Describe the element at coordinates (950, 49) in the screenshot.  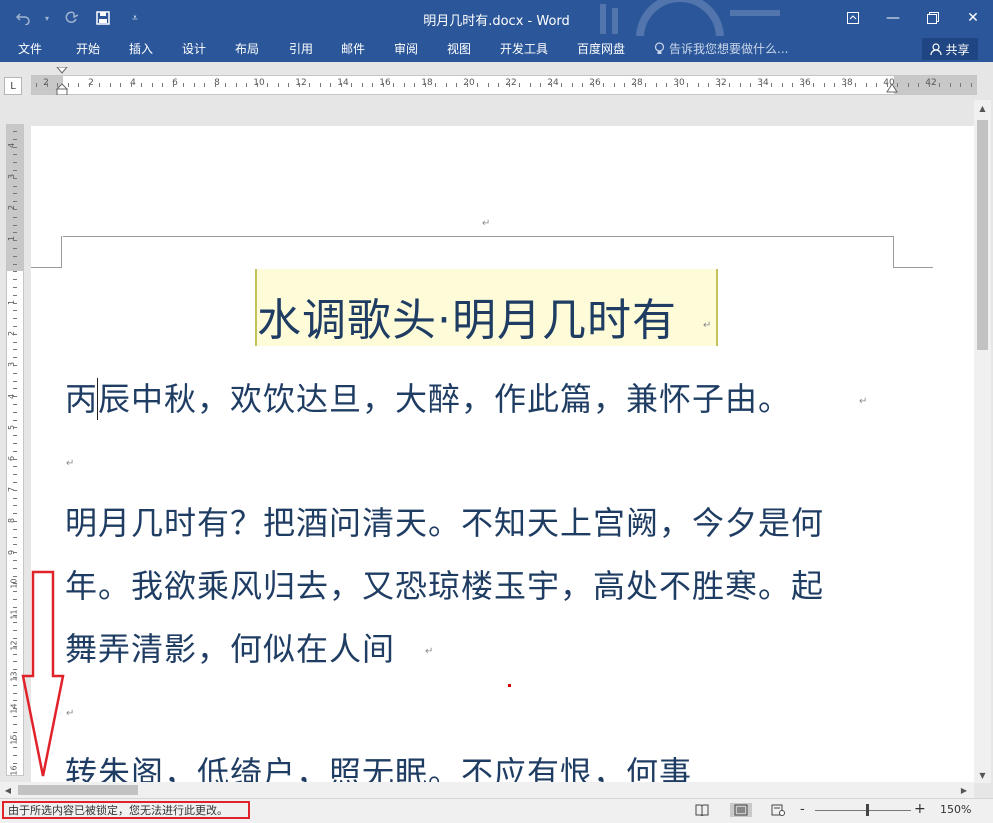
I see `share-button: 共享` at that location.